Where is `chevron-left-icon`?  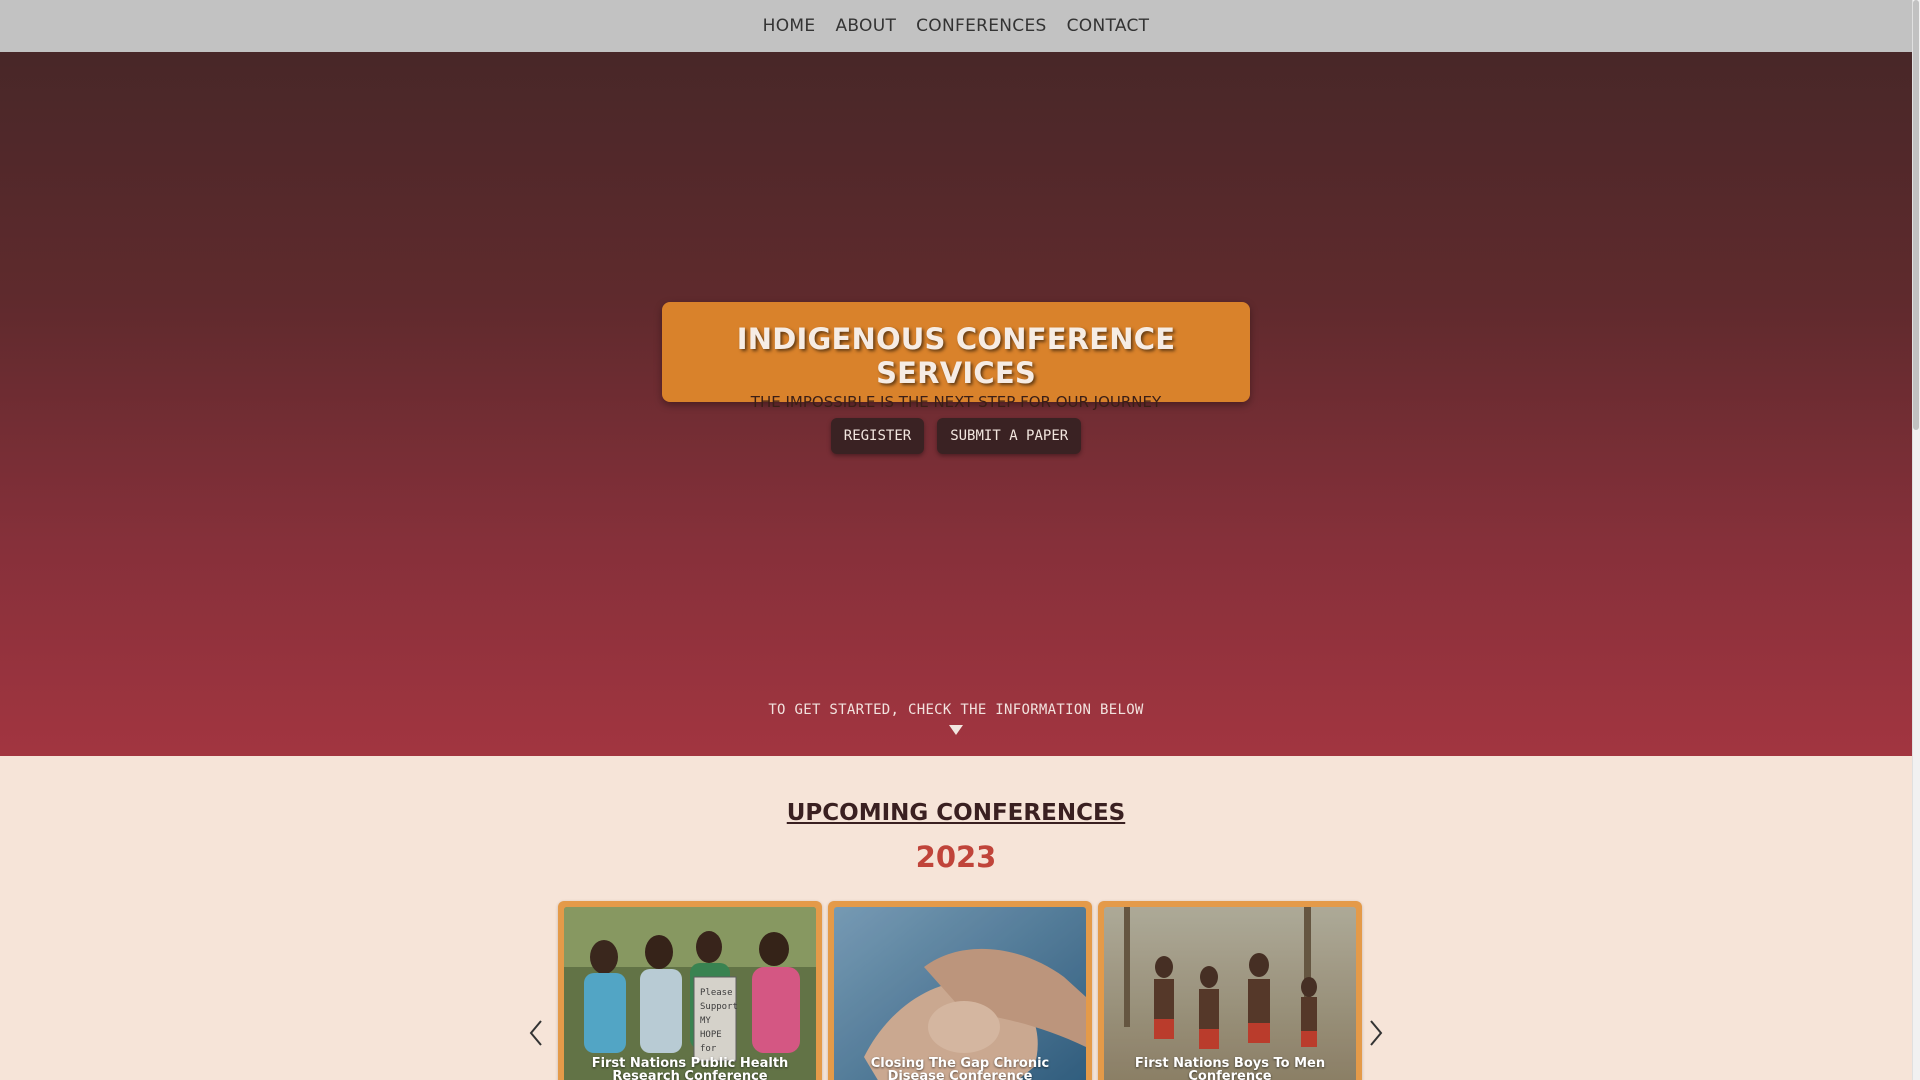
chevron-left-icon is located at coordinates (536, 1033).